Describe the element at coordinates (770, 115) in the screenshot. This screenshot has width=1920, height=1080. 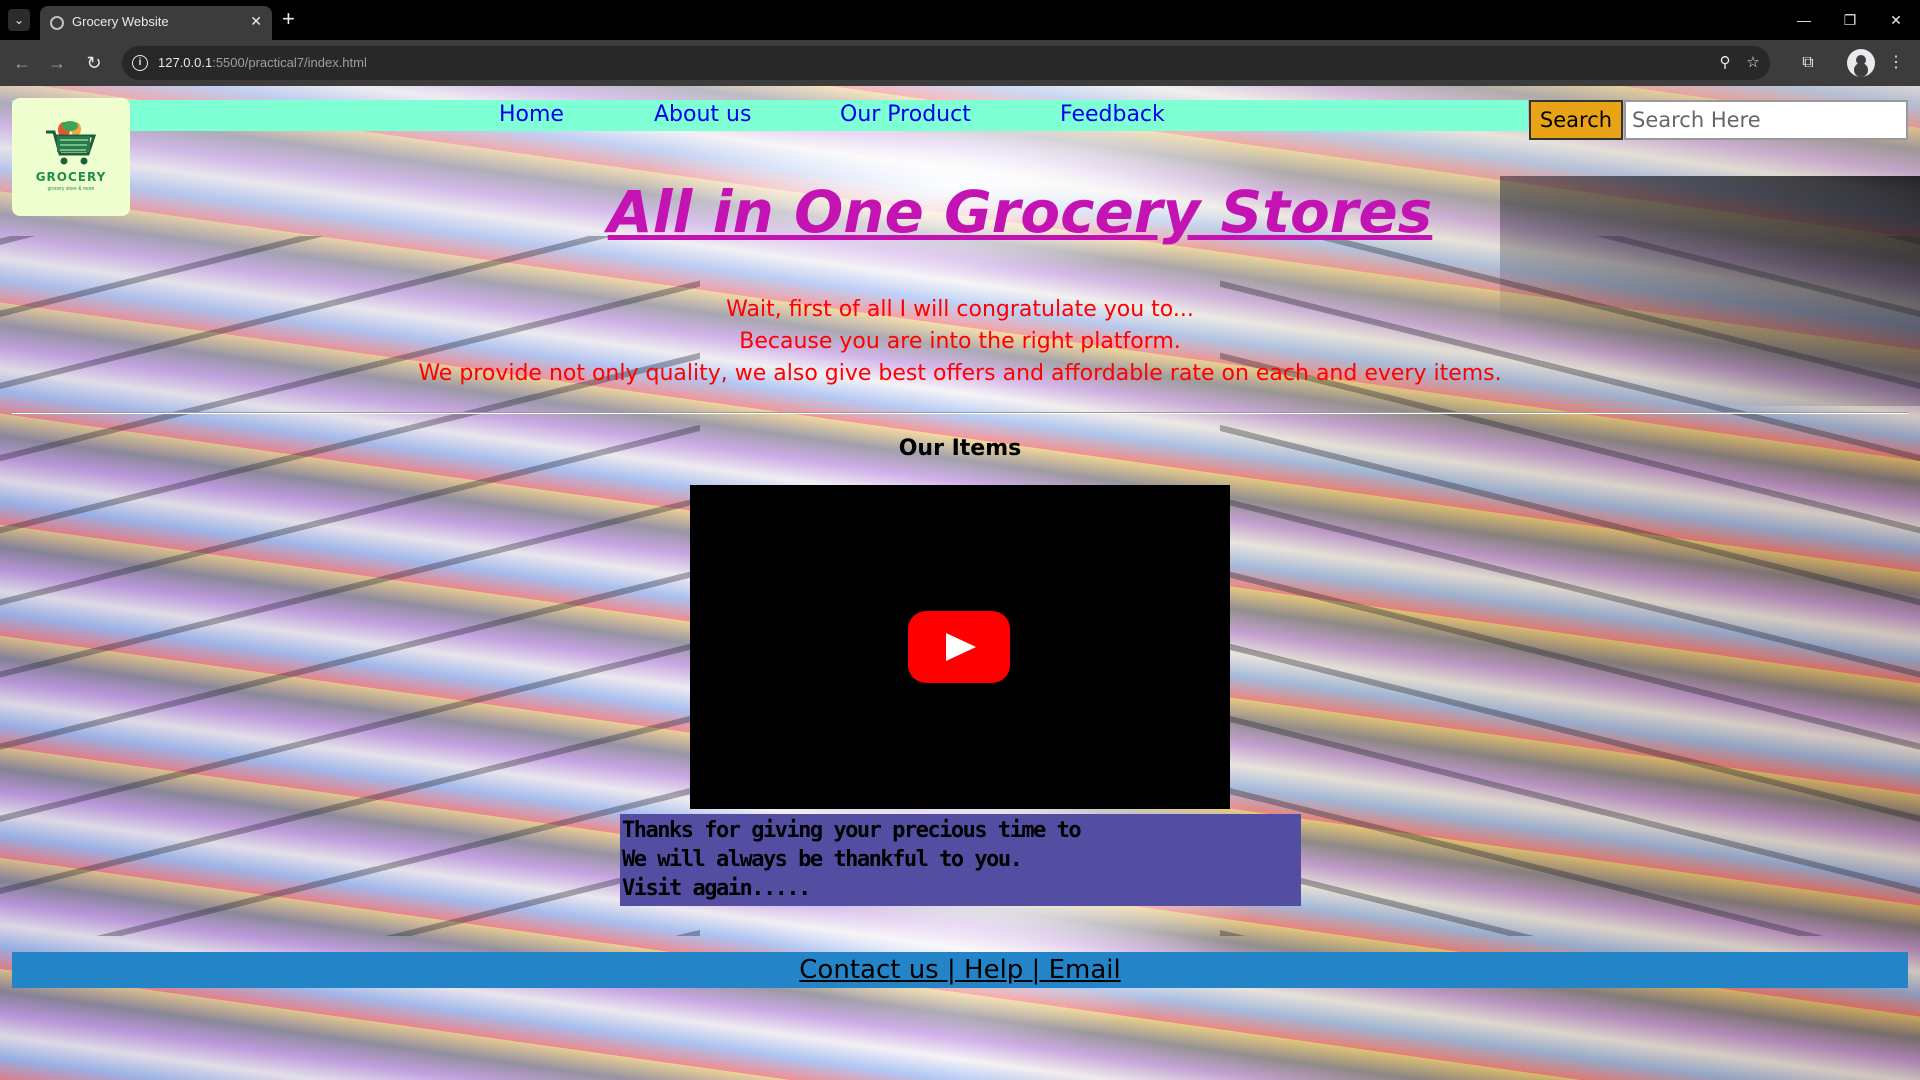
I see `navbar: Home About us Our Product Feedback` at that location.